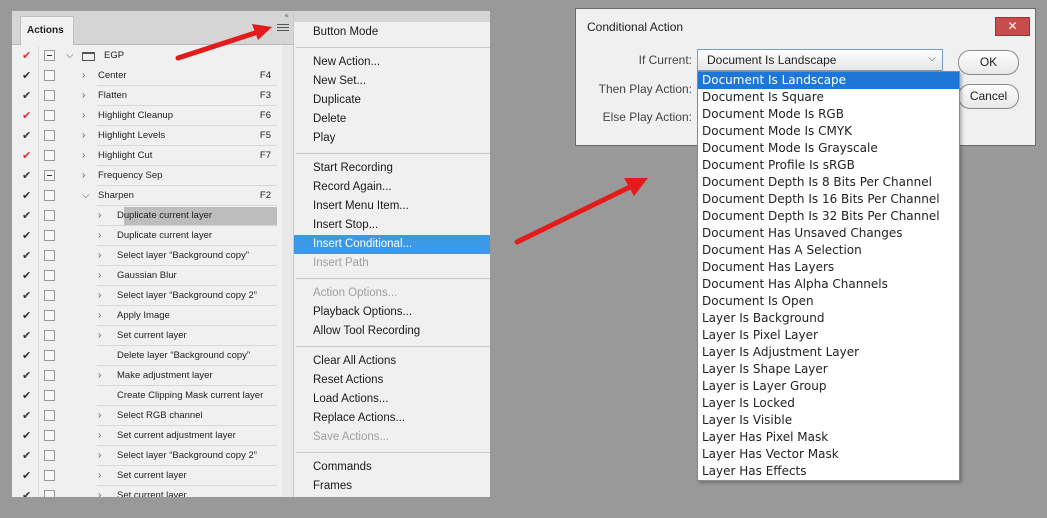 Image resolution: width=1047 pixels, height=518 pixels. What do you see at coordinates (828, 199) in the screenshot?
I see `dropdown-option: Document Depth Is 16 Bits Per Channel` at bounding box center [828, 199].